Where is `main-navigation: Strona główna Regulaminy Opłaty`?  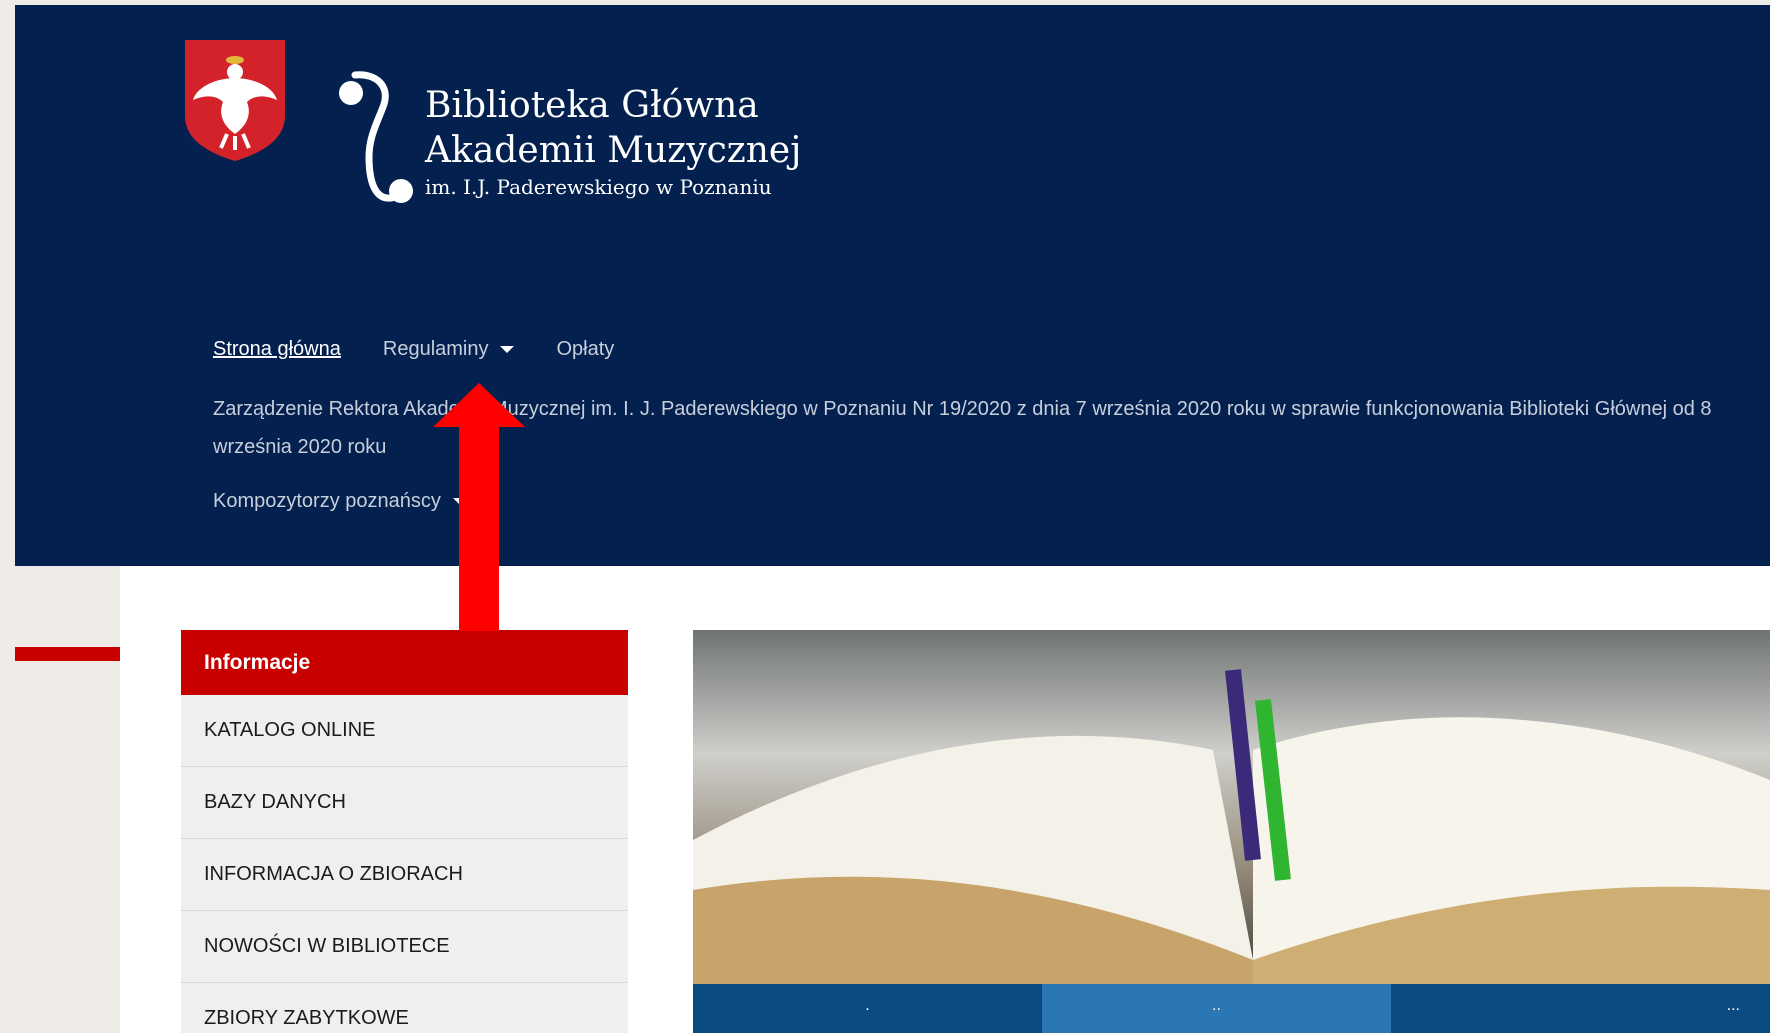
main-navigation: Strona główna Regulaminy Opłaty is located at coordinates (434, 349).